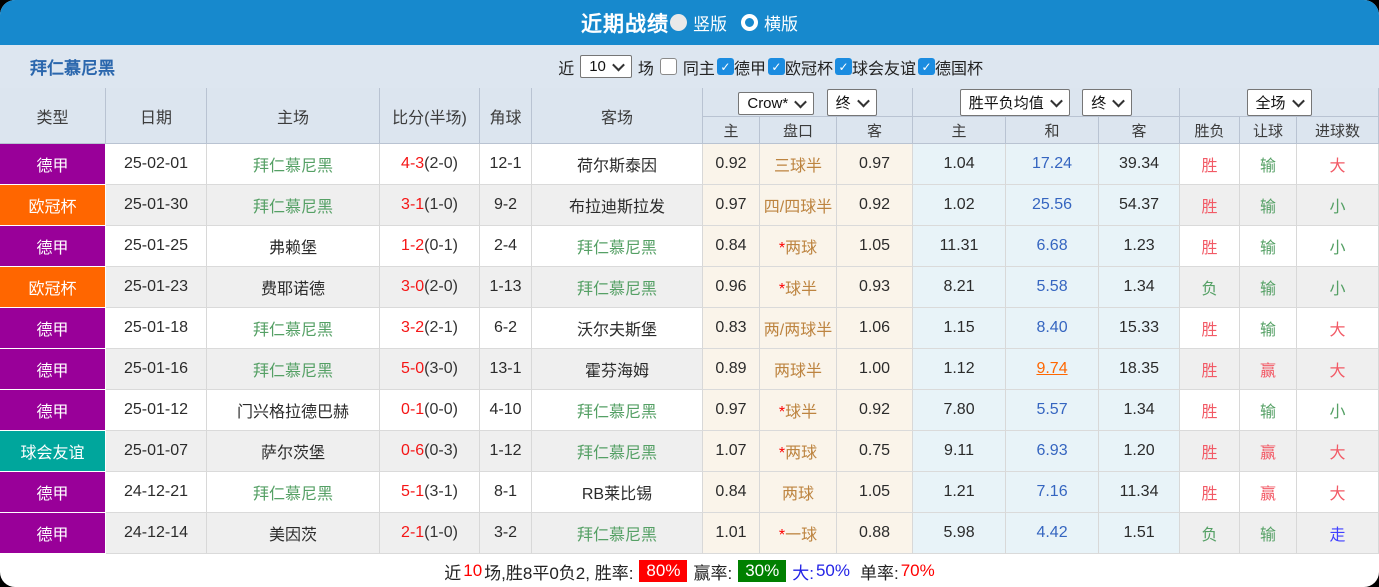 The height and width of the screenshot is (587, 1379). What do you see at coordinates (776, 66) in the screenshot?
I see `league-checkbox-ucl` at bounding box center [776, 66].